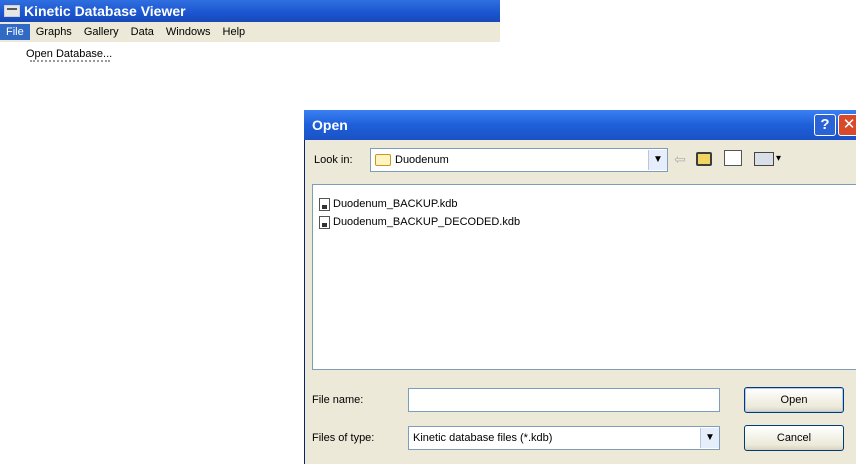 The image size is (856, 464). What do you see at coordinates (250, 11) in the screenshot?
I see `app-titlebar: Kinetic Database Viewer` at bounding box center [250, 11].